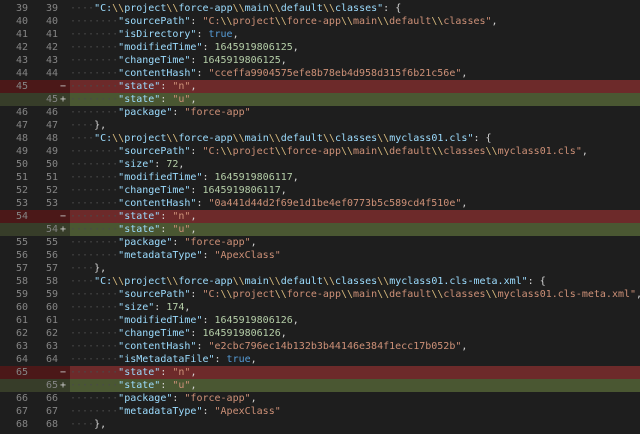 This screenshot has height=434, width=640. I want to click on line-gutter: 62 62, so click(34, 333).